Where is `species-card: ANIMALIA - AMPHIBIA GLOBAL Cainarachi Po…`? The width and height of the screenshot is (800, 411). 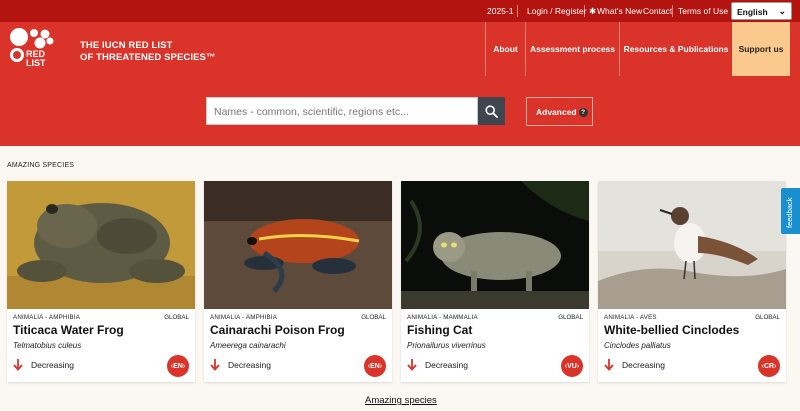 species-card: ANIMALIA - AMPHIBIA GLOBAL Cainarachi Po… is located at coordinates (298, 281).